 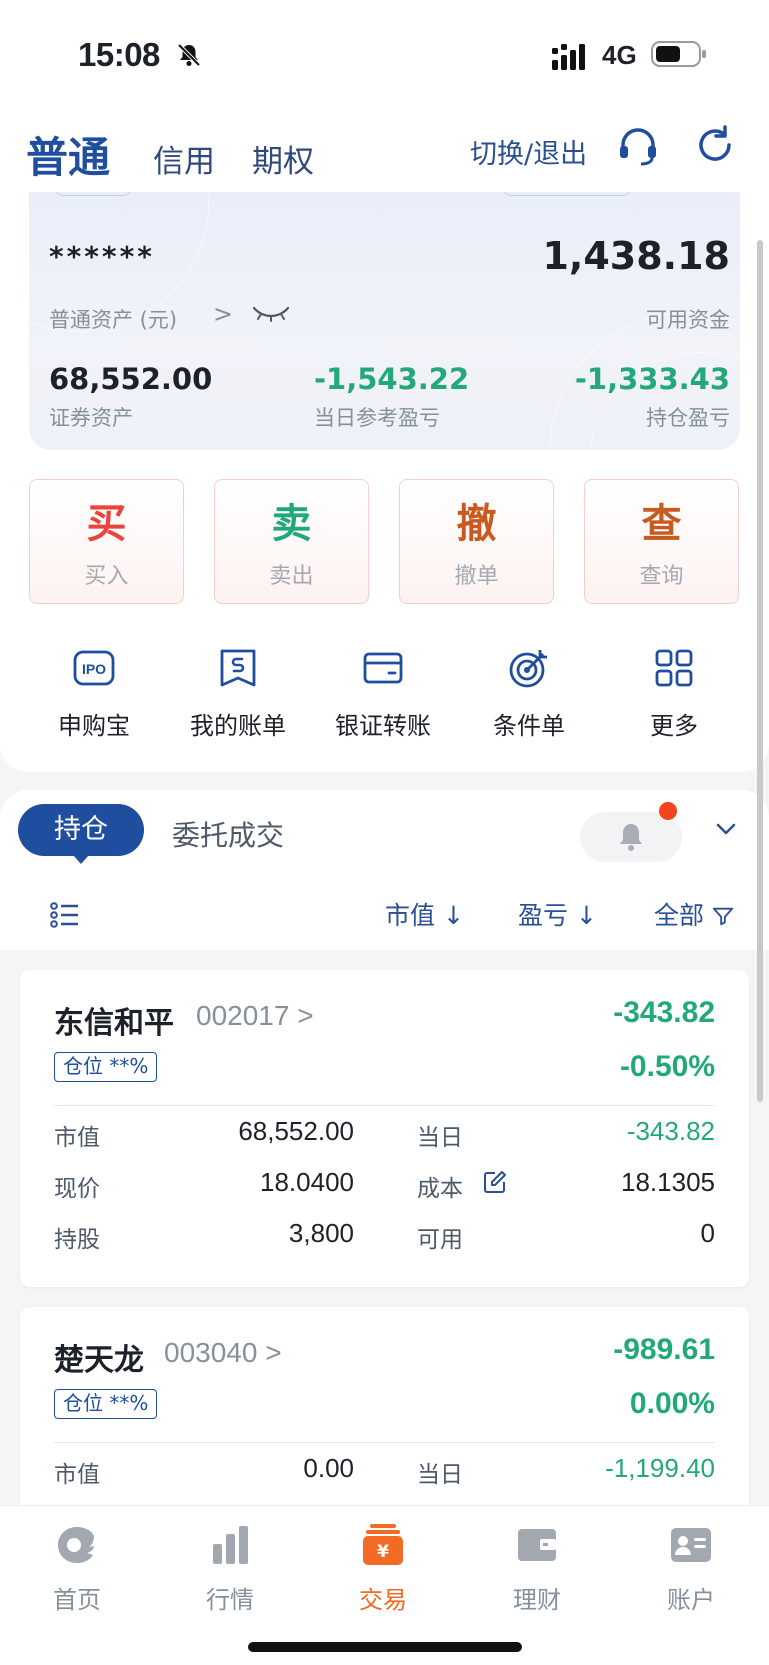 I want to click on cancel-label: 撤单, so click(x=476, y=576).